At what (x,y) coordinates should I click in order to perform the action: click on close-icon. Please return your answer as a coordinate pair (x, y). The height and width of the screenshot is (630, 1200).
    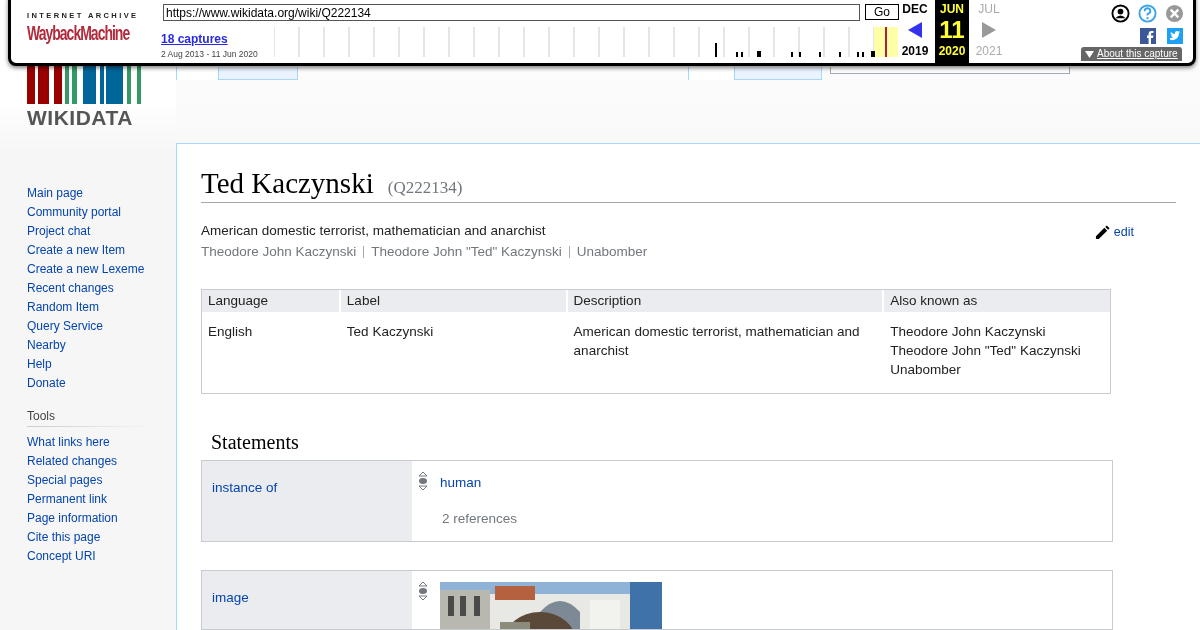
    Looking at the image, I should click on (1174, 13).